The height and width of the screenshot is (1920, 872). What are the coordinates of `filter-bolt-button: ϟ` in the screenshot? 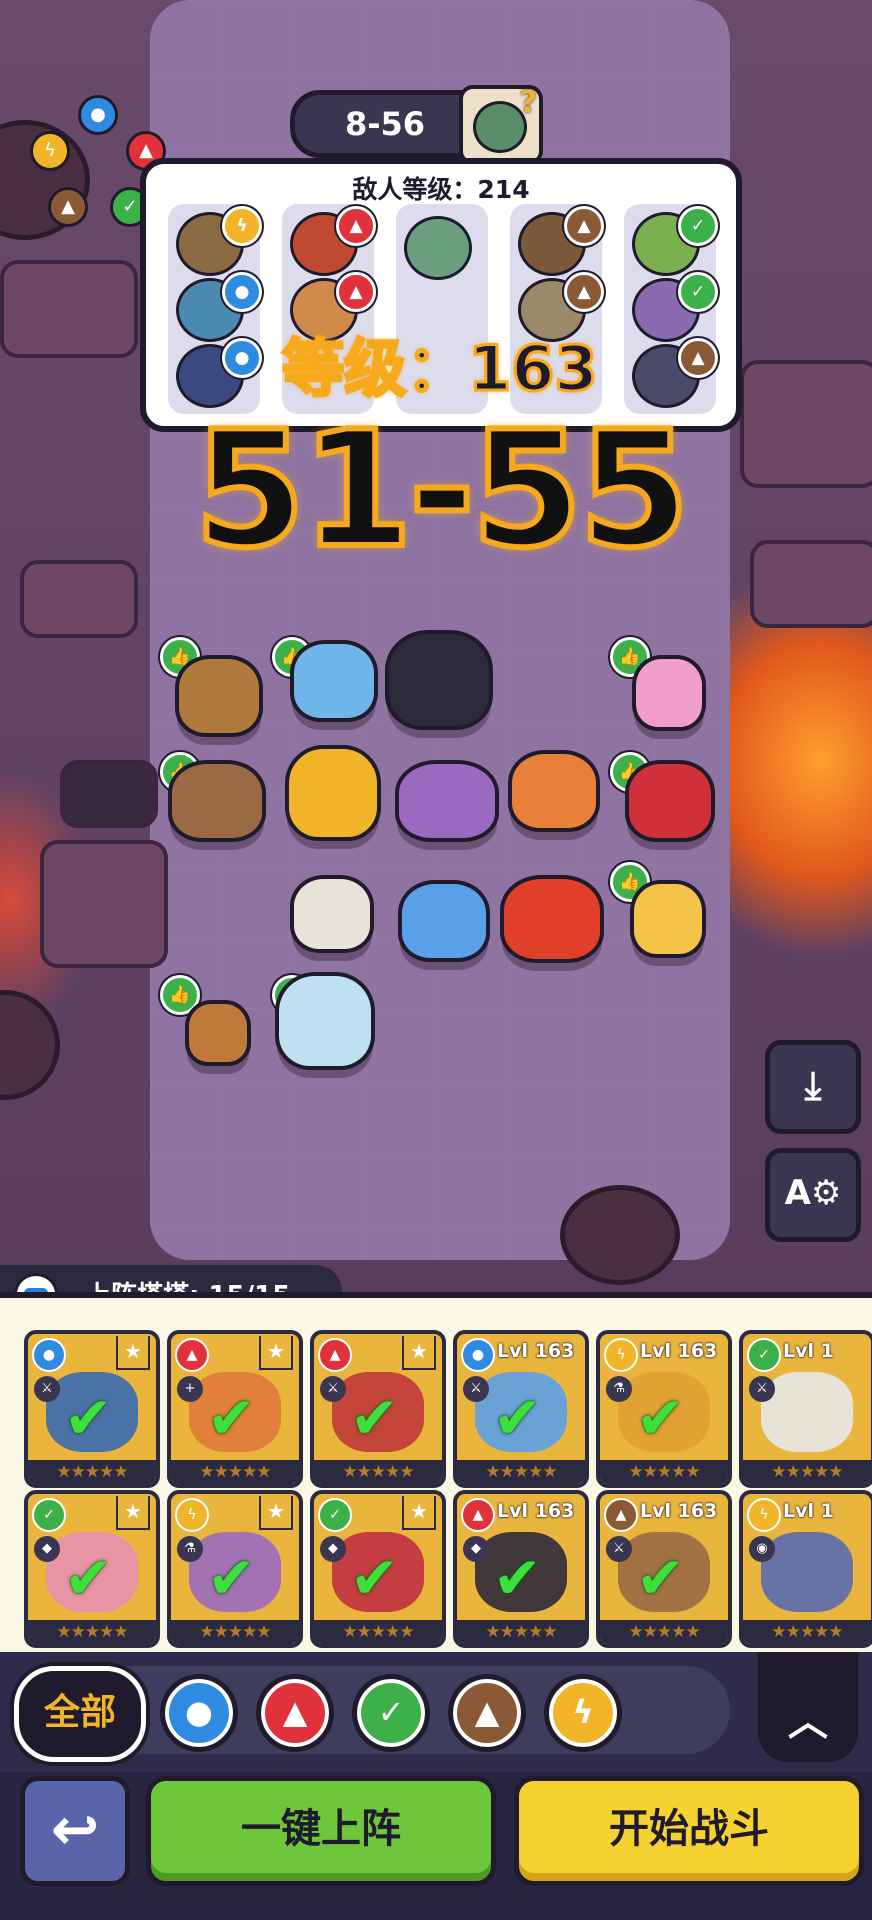 It's located at (583, 1713).